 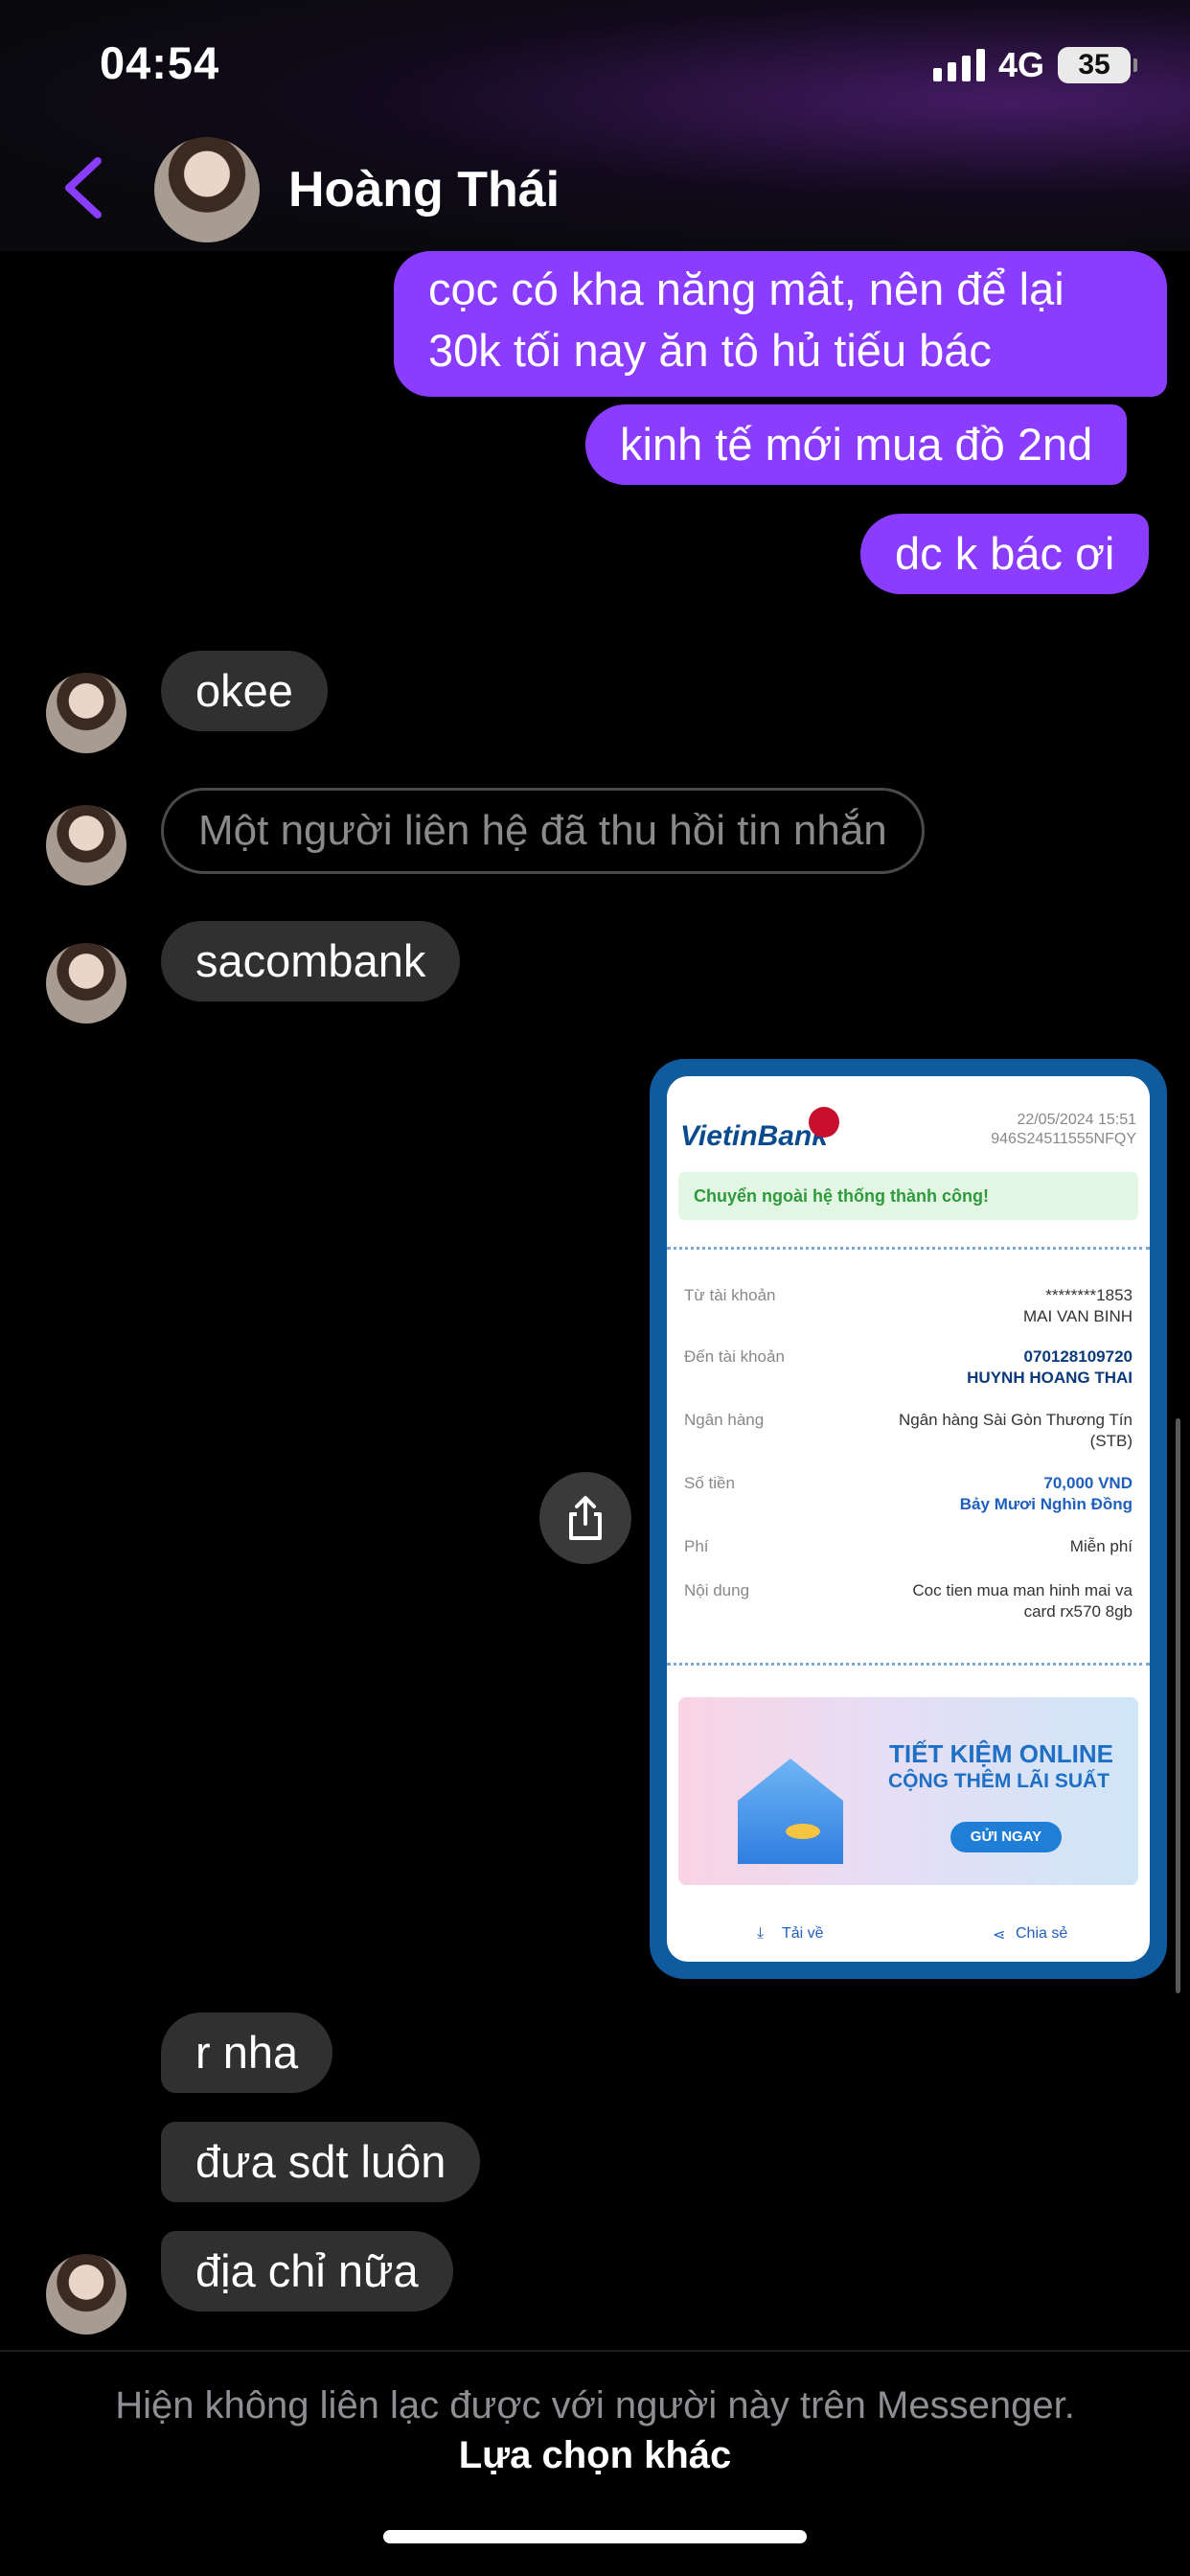 What do you see at coordinates (595, 63) in the screenshot?
I see `status-bar: 04:54 4G 35` at bounding box center [595, 63].